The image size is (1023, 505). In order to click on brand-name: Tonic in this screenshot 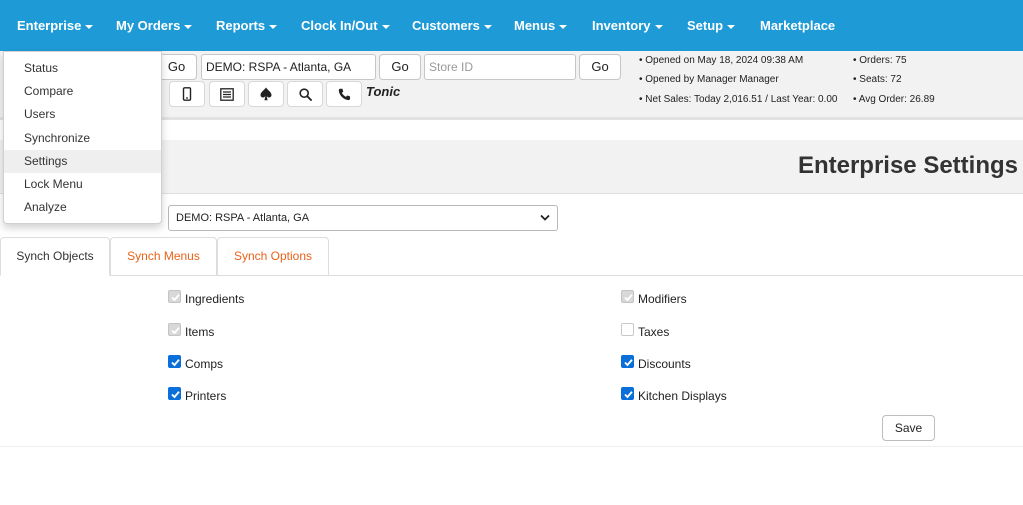, I will do `click(383, 91)`.